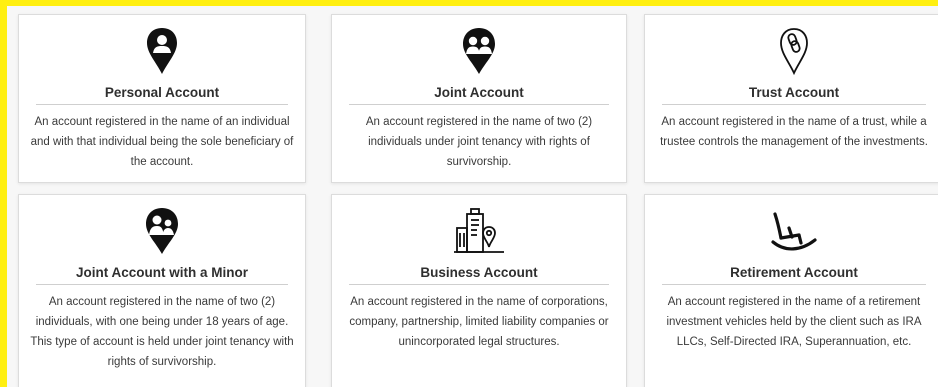  What do you see at coordinates (791, 231) in the screenshot?
I see `rocking-chair-icon` at bounding box center [791, 231].